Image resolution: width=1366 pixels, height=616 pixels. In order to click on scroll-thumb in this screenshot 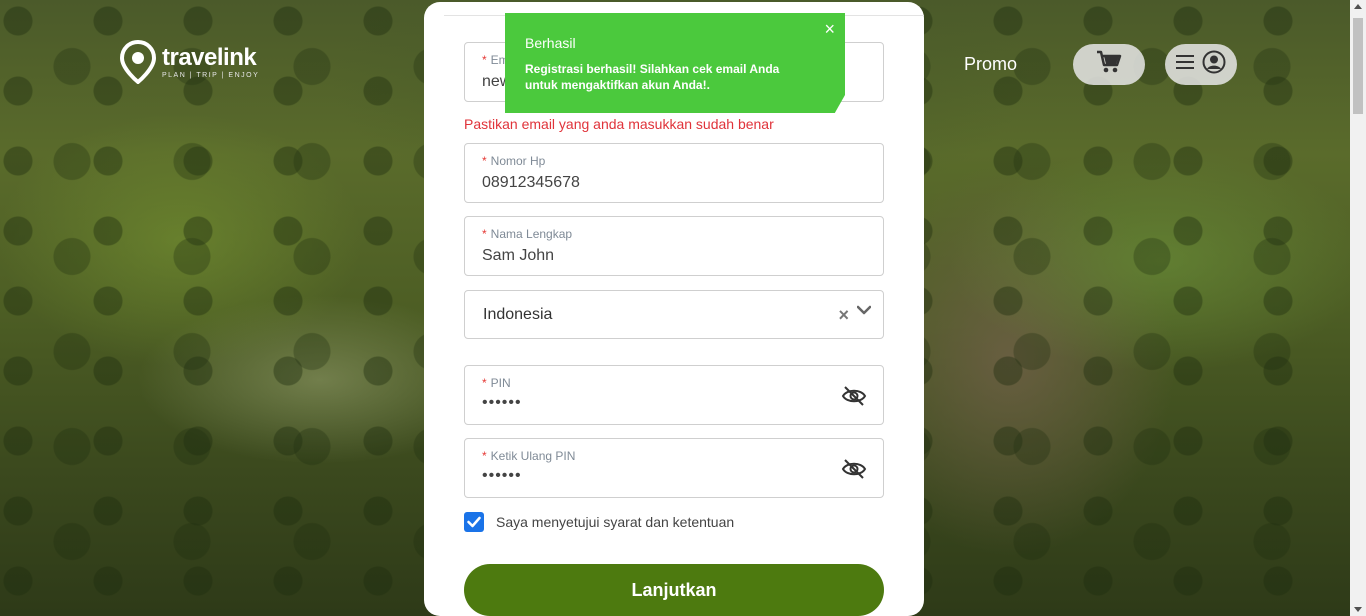, I will do `click(1358, 66)`.